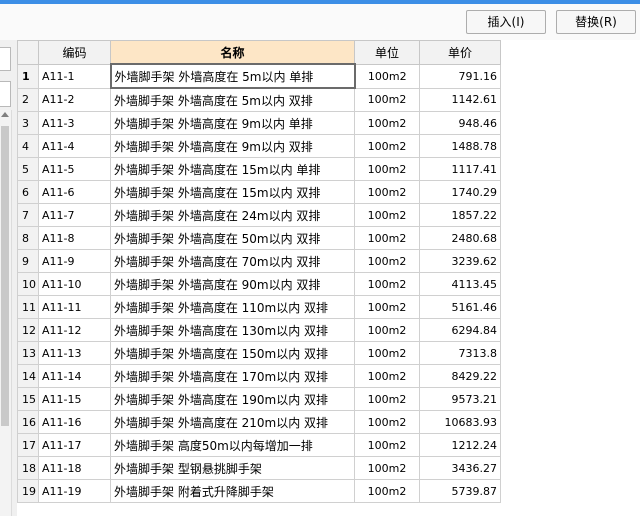 The width and height of the screenshot is (640, 516). Describe the element at coordinates (460, 215) in the screenshot. I see `price-cell: 1857.22` at that location.